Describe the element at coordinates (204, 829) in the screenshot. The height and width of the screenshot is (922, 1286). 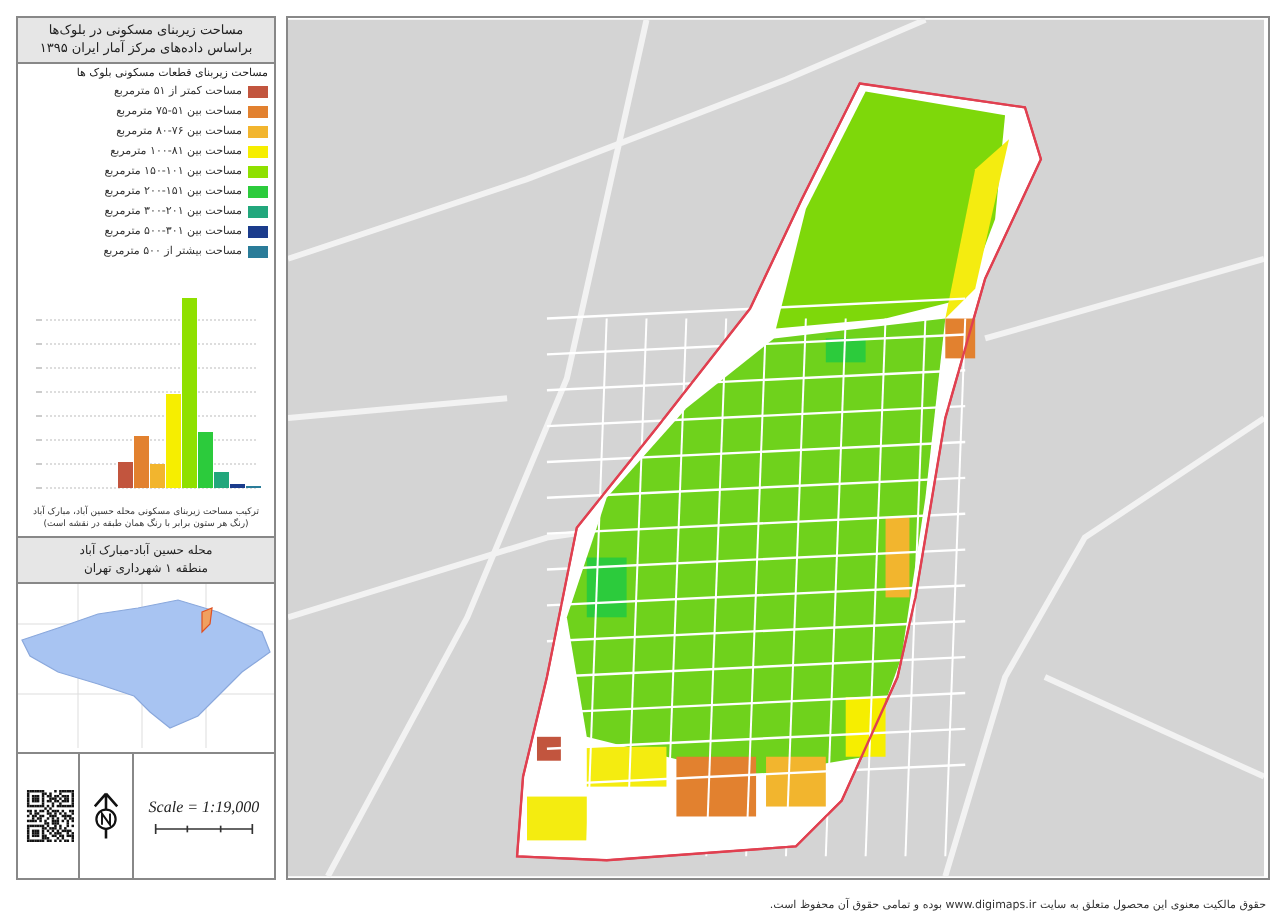
I see `scale-bar-icon` at that location.